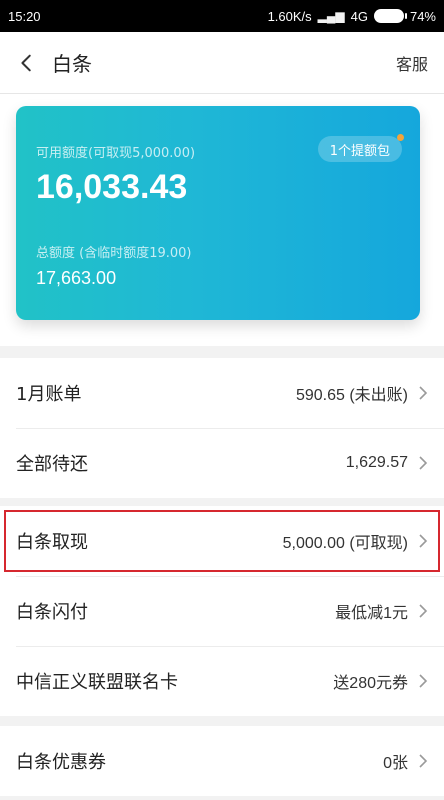 Image resolution: width=444 pixels, height=800 pixels. Describe the element at coordinates (222, 393) in the screenshot. I see `bill-row: 1月账单 590.65 (未出账)` at that location.